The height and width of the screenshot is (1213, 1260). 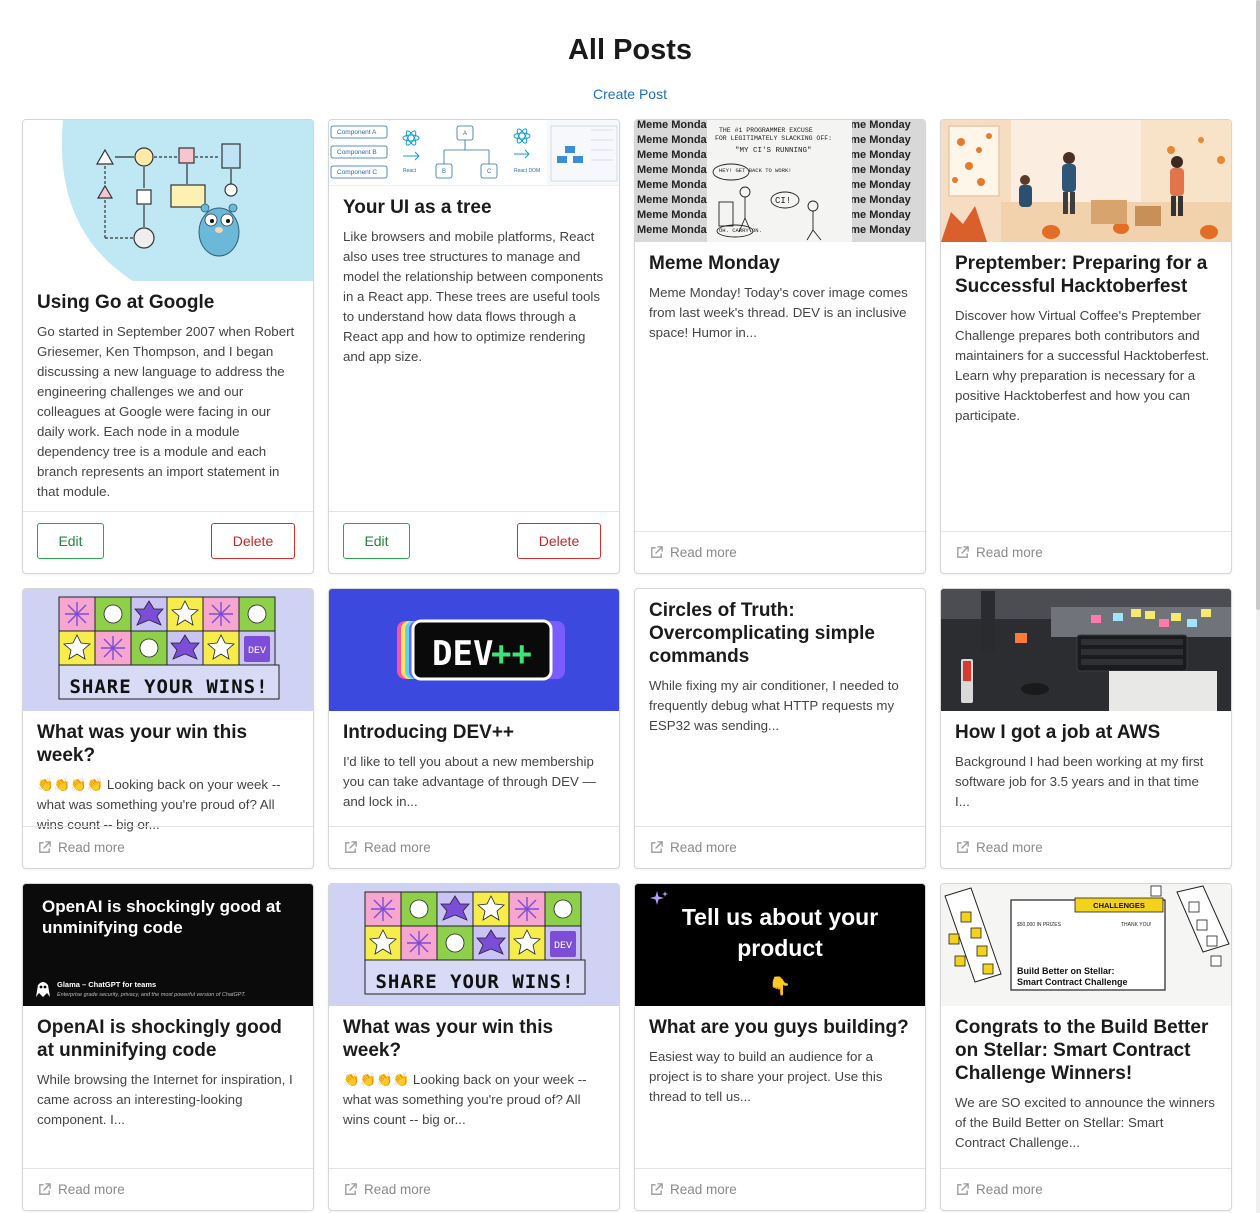 I want to click on svg-text: CI!, so click(x=783, y=201).